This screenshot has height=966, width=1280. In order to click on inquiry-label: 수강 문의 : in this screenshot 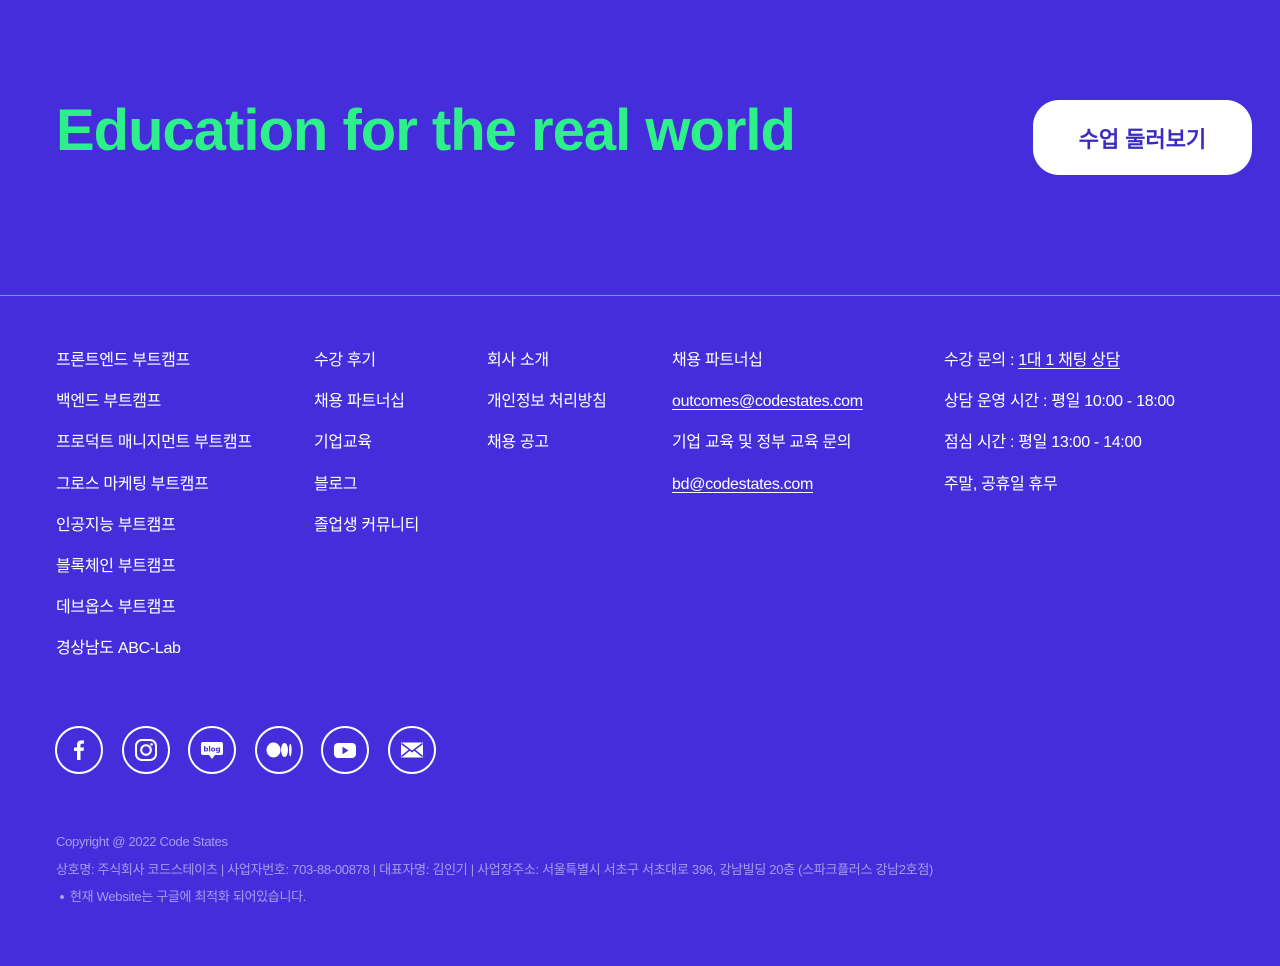, I will do `click(981, 360)`.